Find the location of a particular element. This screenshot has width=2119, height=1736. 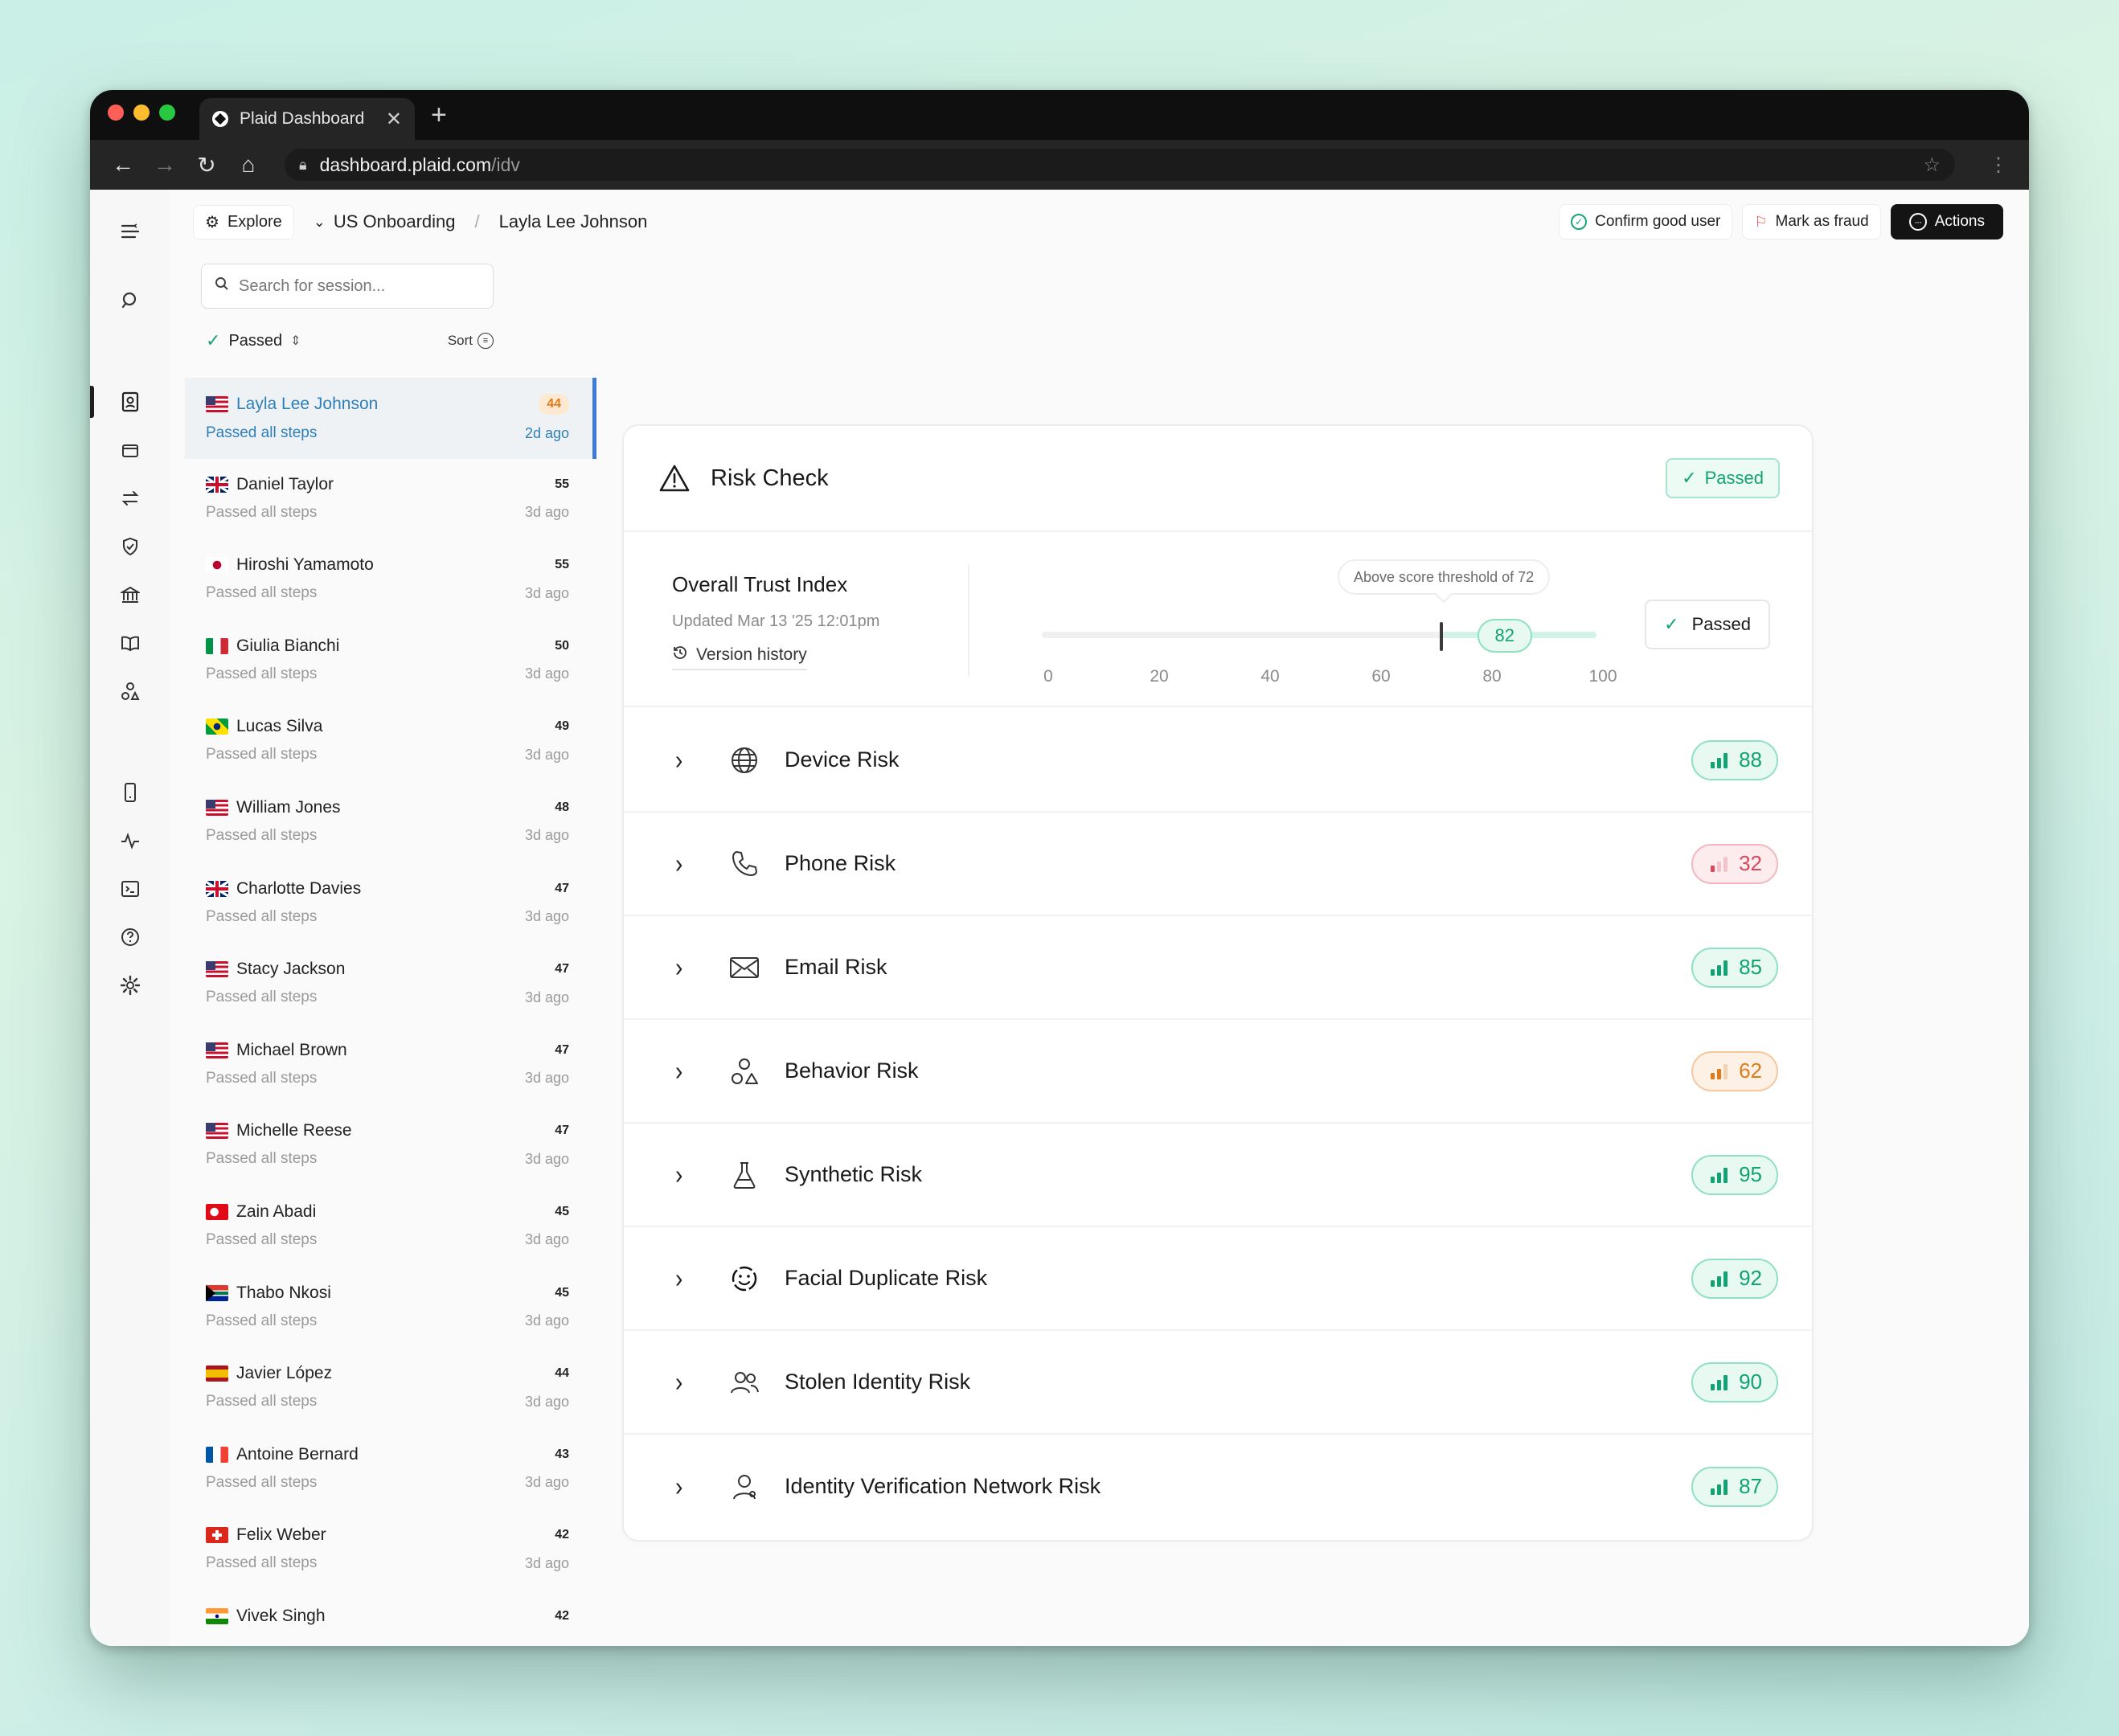

collapse-menu-icon is located at coordinates (130, 231).